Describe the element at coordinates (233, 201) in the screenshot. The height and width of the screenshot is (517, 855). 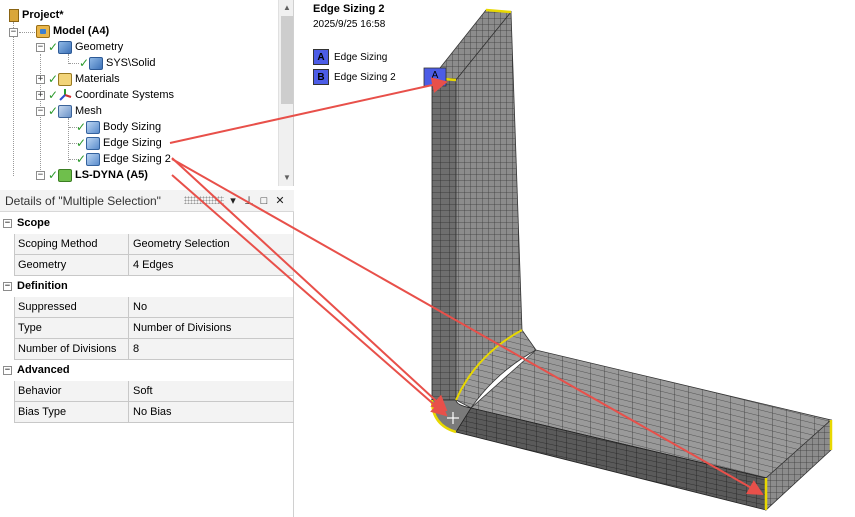
I see `dropdown-arrow-icon: ▾` at that location.